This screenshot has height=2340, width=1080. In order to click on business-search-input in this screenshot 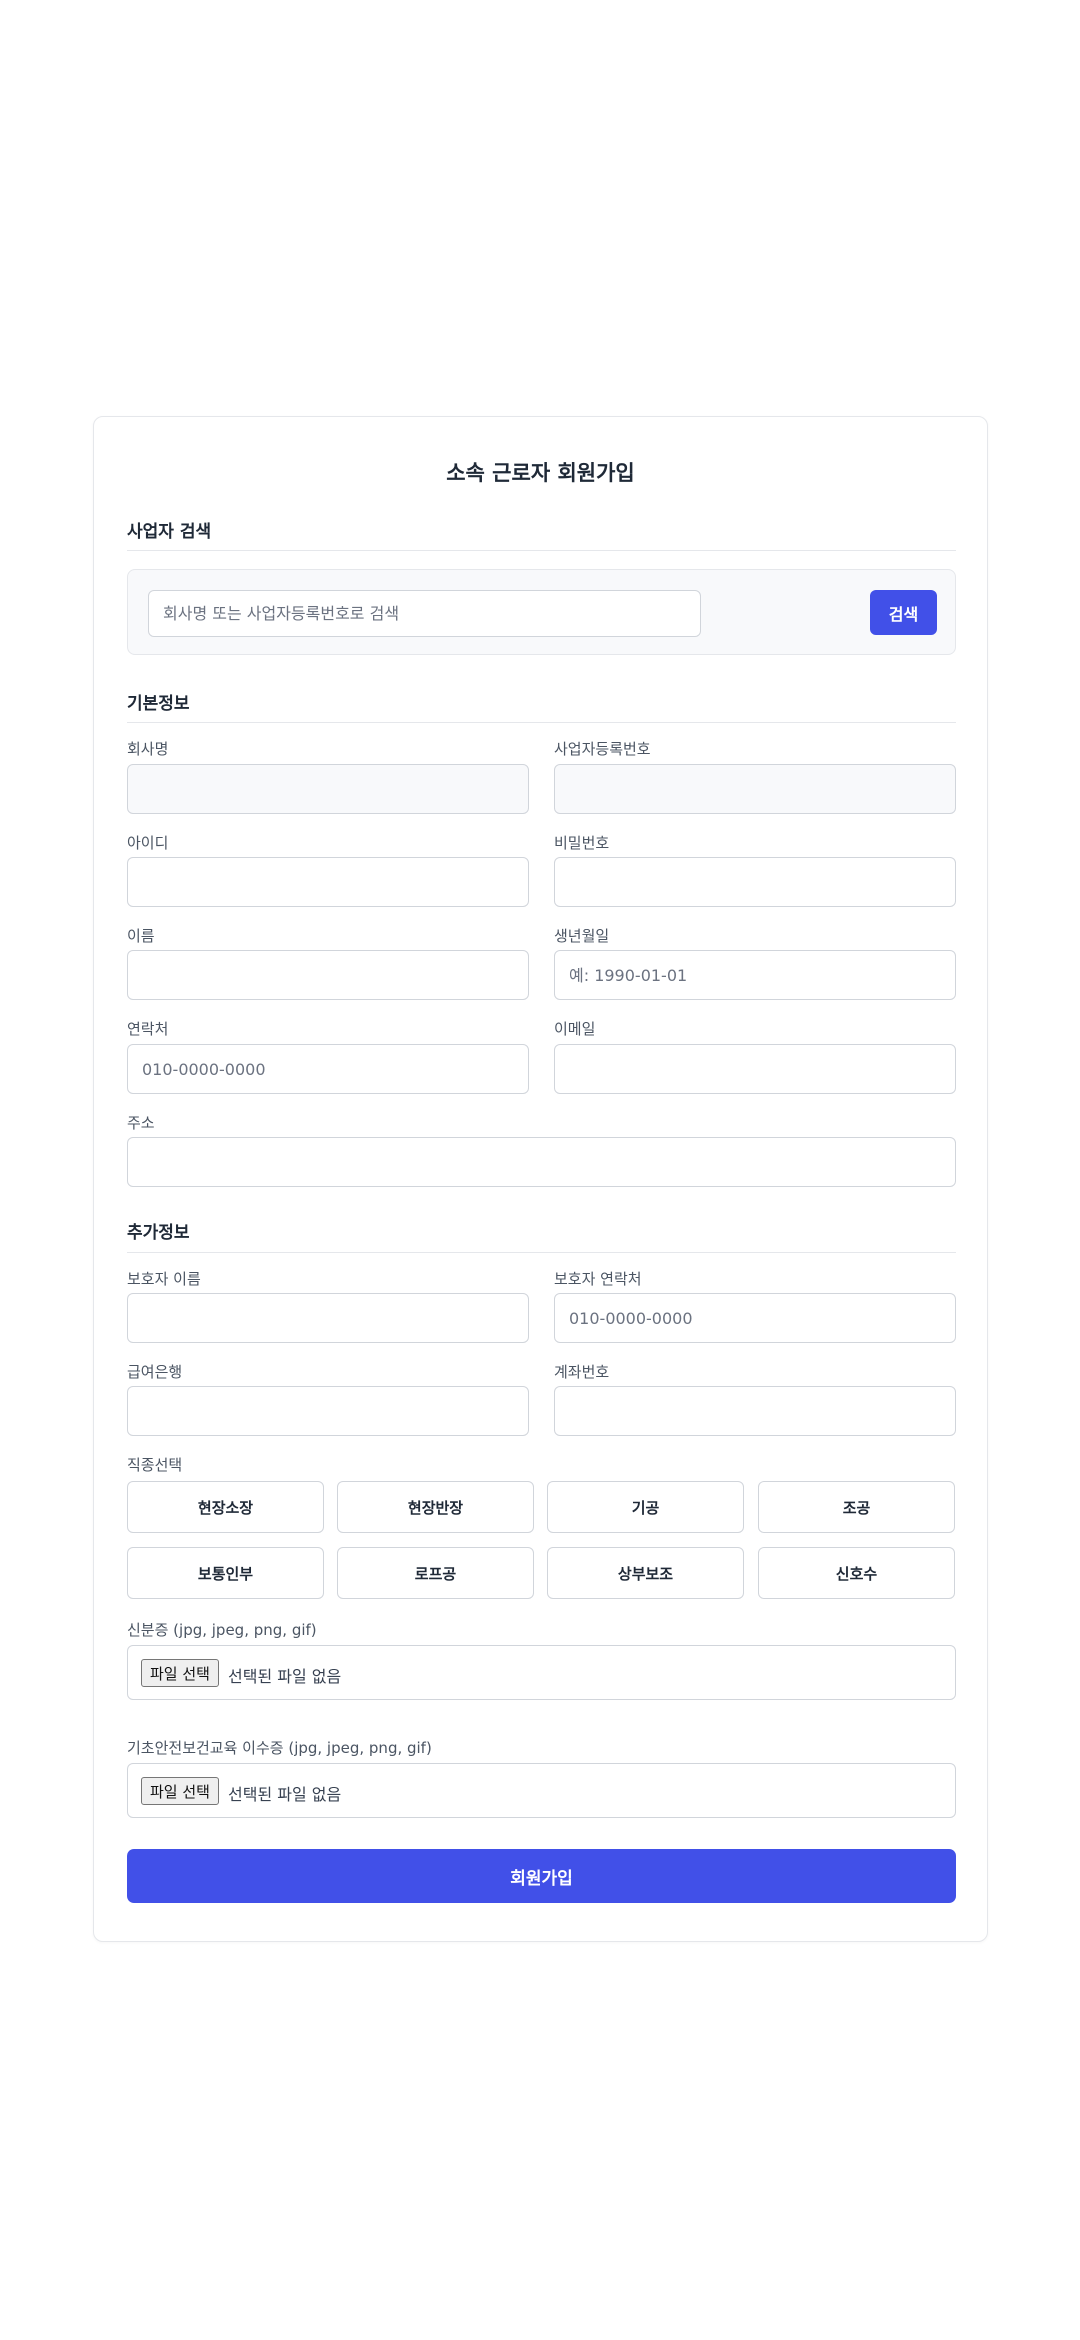, I will do `click(424, 613)`.